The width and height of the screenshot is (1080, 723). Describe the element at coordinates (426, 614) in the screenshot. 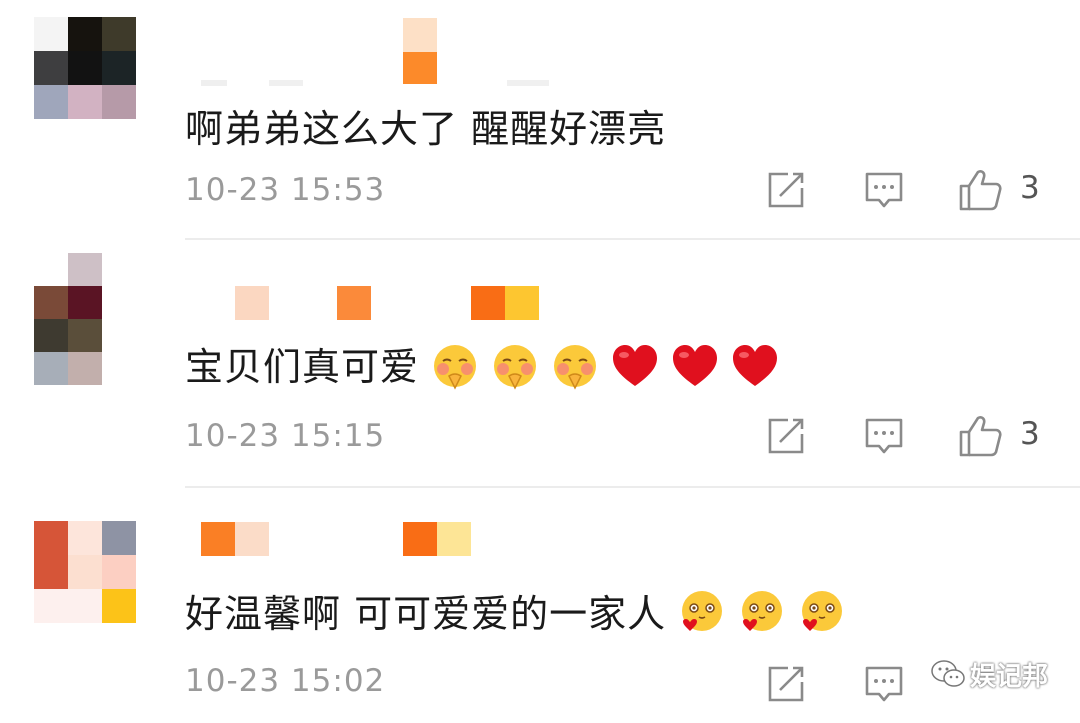

I see `comment-text-content: 好温馨啊 可可爱爱的一家人` at that location.